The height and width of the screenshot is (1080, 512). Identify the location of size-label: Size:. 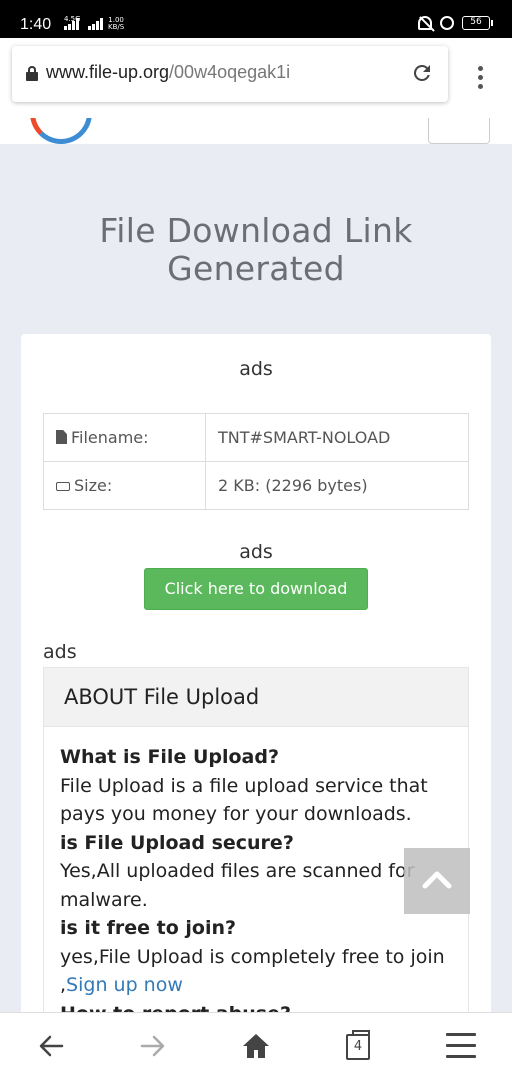
(93, 485).